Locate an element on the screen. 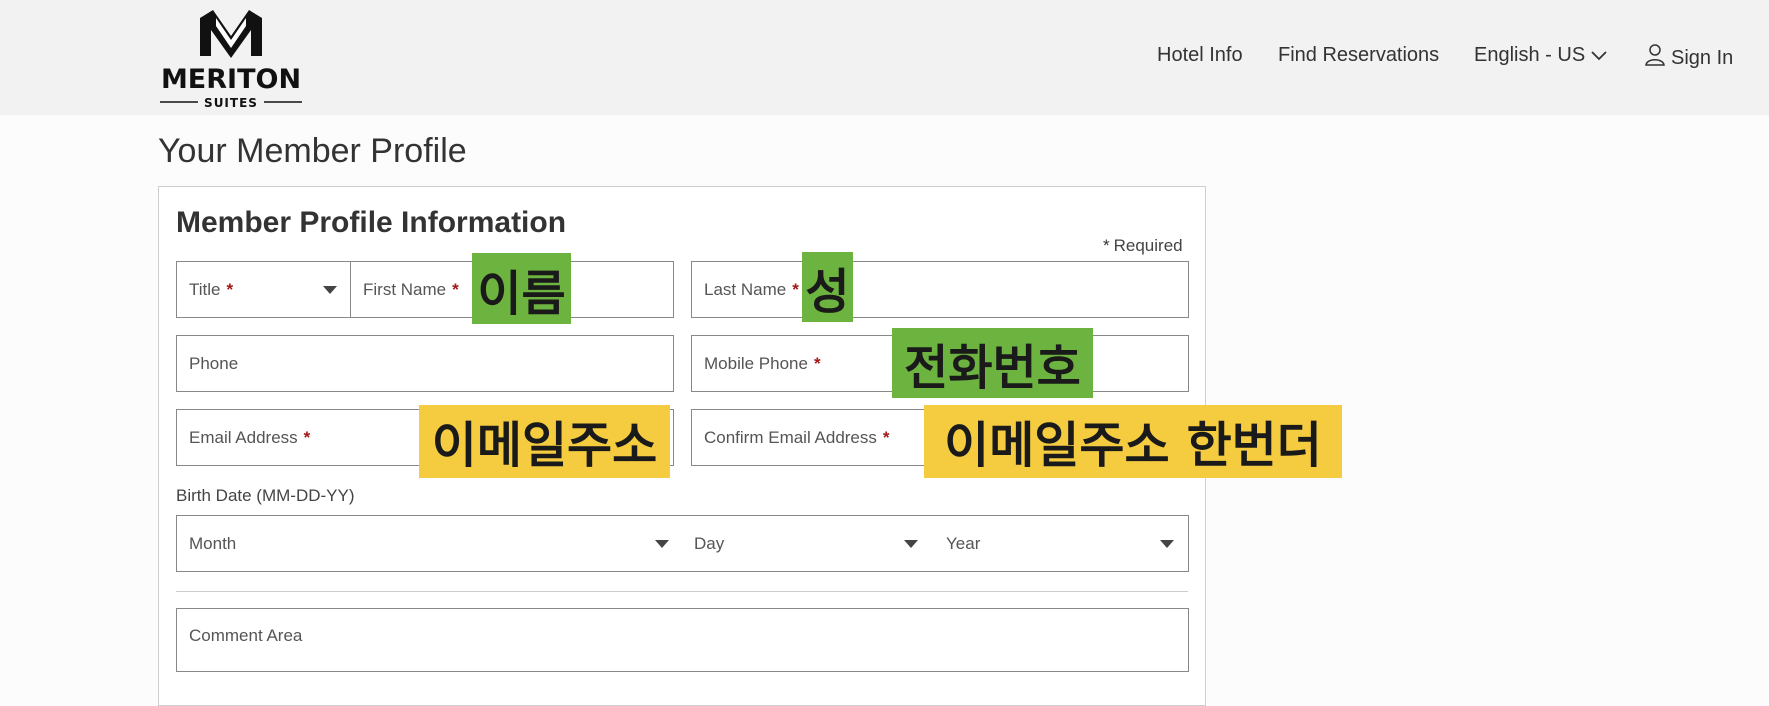 The height and width of the screenshot is (706, 1769). annotation-mobile-phone: 전화번호 is located at coordinates (992, 363).